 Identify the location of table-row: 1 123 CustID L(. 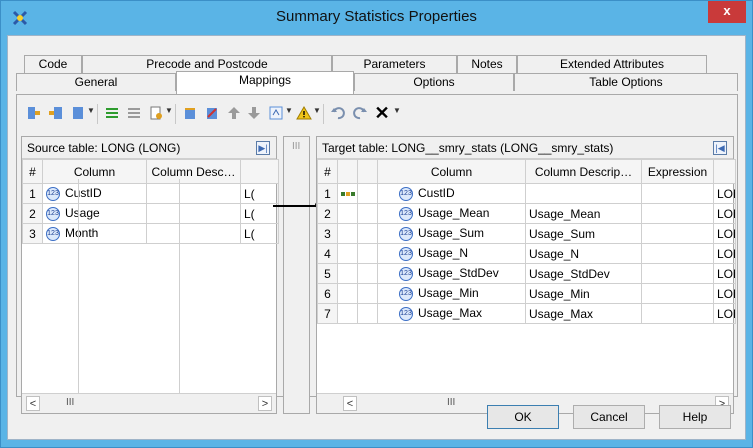
(150, 193).